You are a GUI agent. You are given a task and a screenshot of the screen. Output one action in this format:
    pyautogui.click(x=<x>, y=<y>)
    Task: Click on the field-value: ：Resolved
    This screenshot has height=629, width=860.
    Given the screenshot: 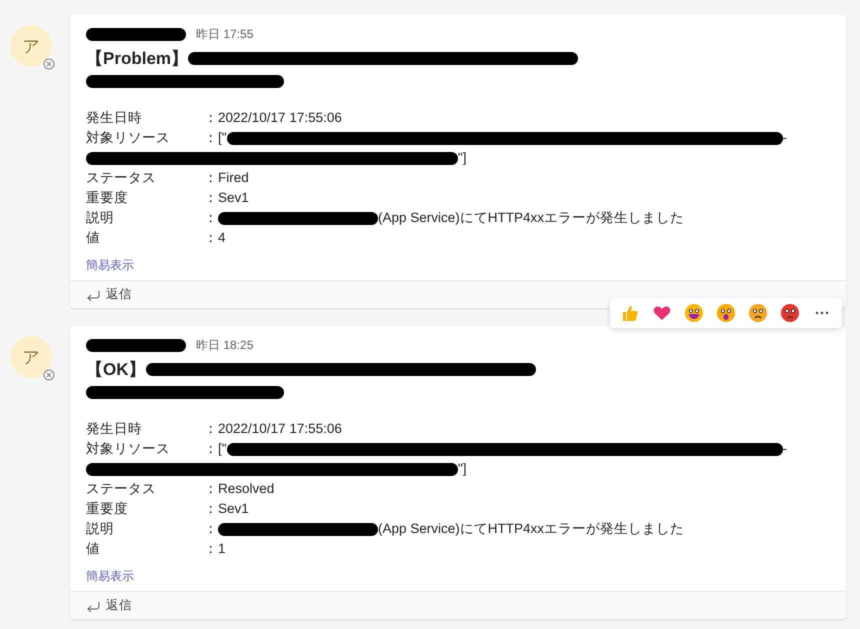 What is the action you would take?
    pyautogui.click(x=239, y=489)
    